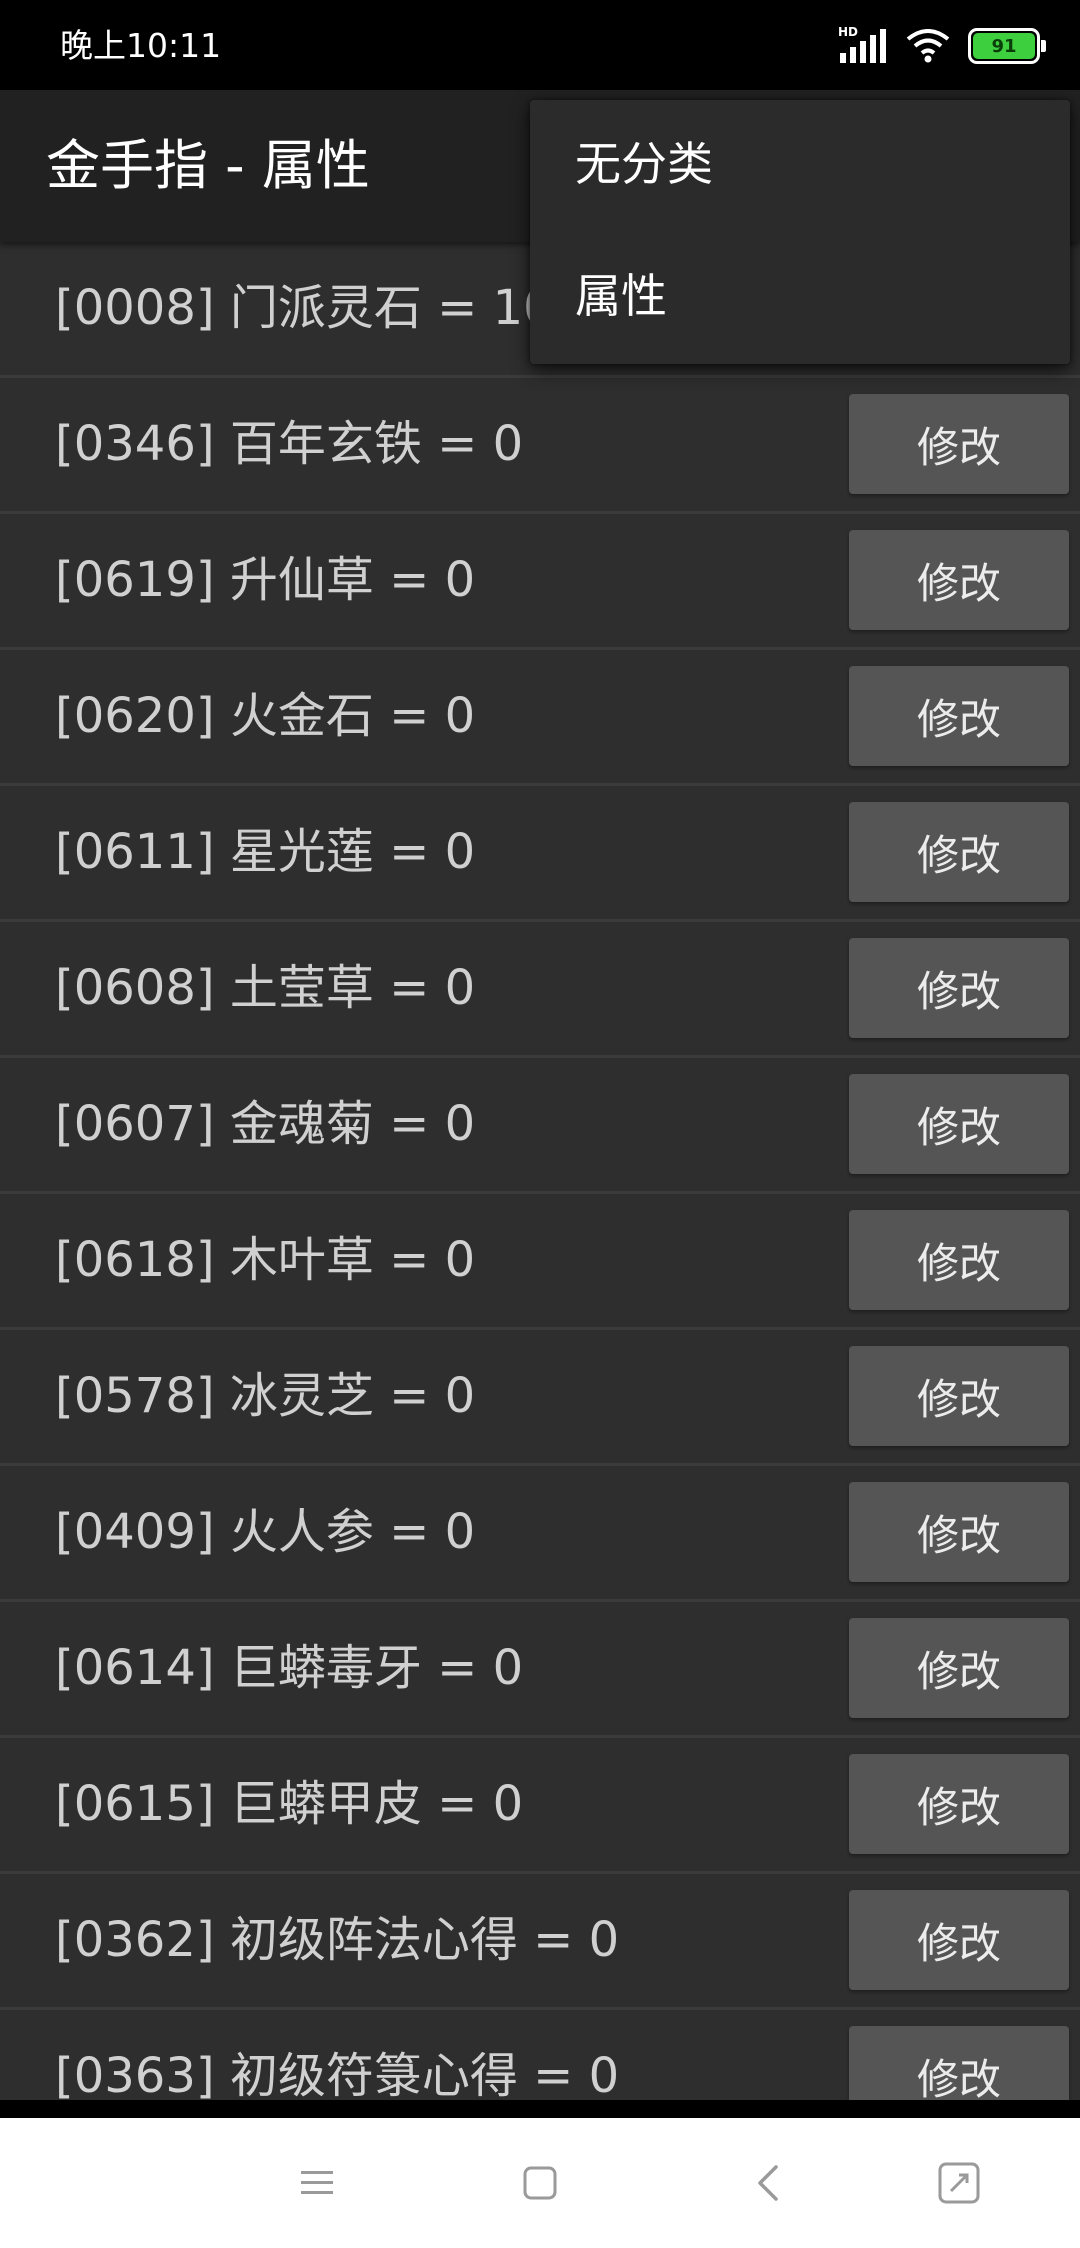 The height and width of the screenshot is (2248, 1080). Describe the element at coordinates (289, 444) in the screenshot. I see `item-text: [0346] 百年玄铁 = 0` at that location.